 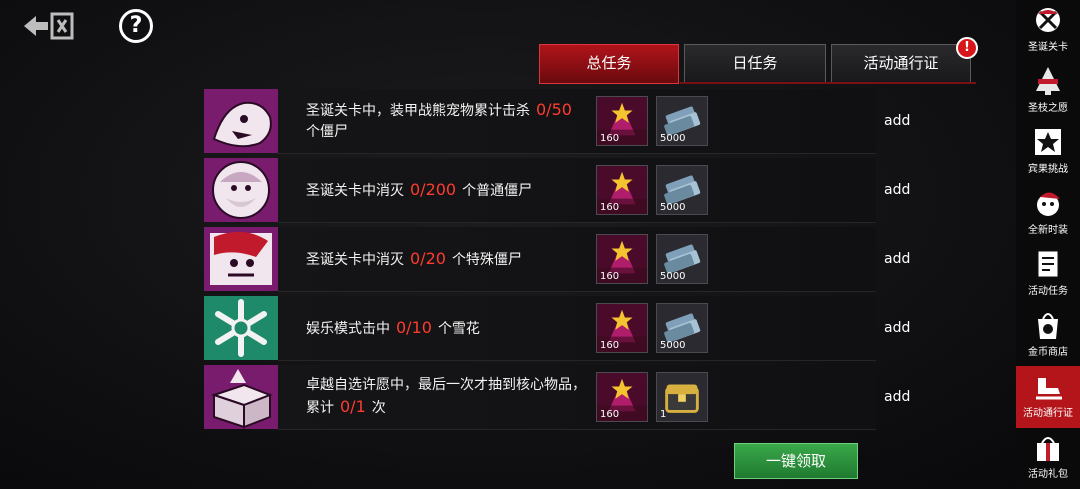 I want to click on reward-quantity: 1, so click(x=663, y=414).